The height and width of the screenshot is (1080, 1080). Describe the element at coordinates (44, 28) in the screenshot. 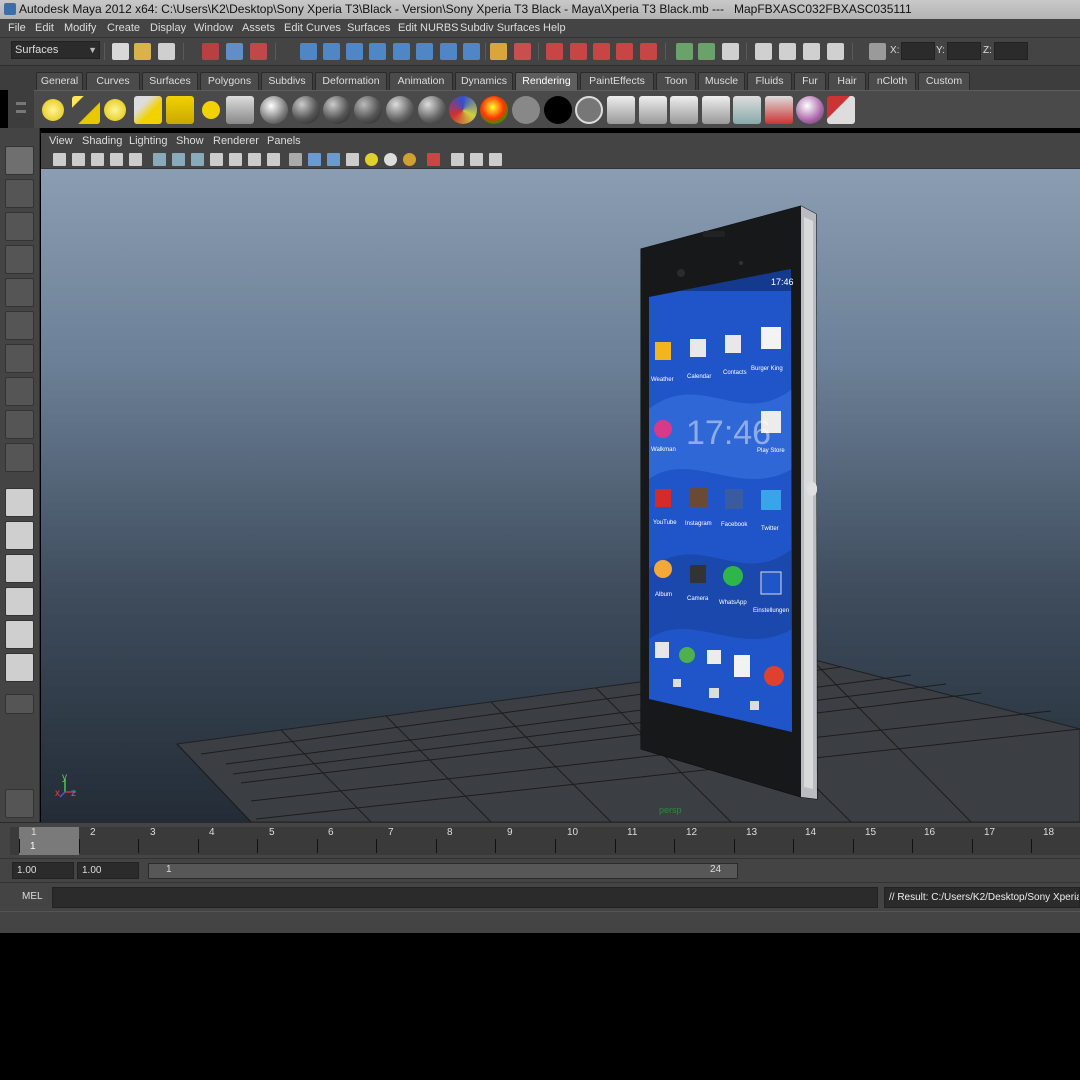

I see `menu-edit: Edit` at that location.